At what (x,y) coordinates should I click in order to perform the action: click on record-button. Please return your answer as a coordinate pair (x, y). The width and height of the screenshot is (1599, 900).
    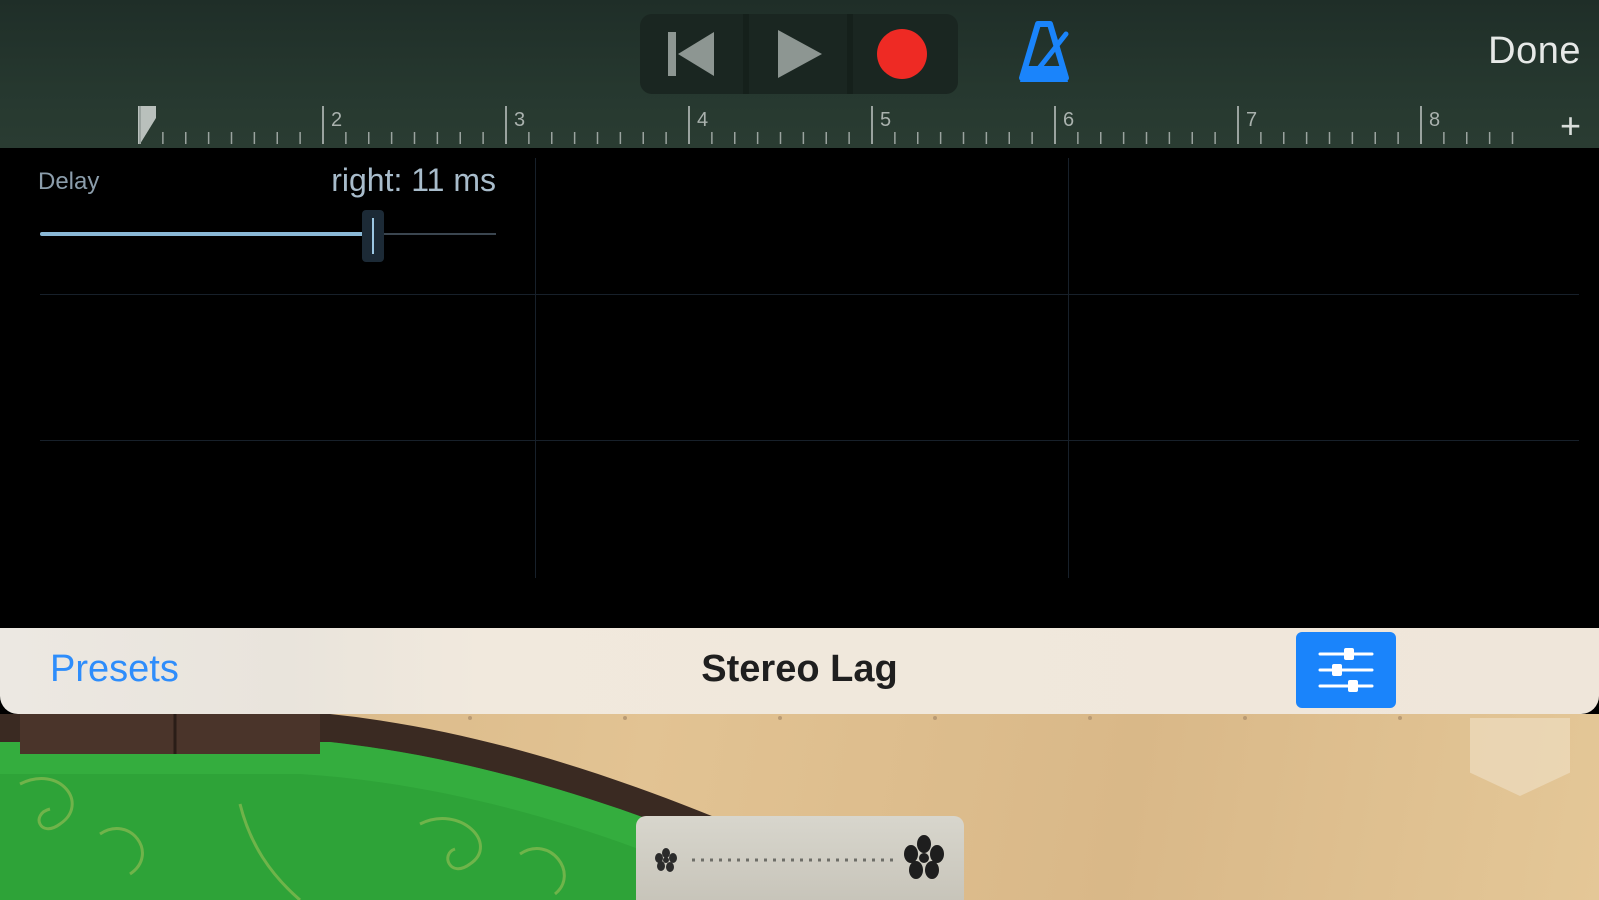
    Looking at the image, I should click on (902, 54).